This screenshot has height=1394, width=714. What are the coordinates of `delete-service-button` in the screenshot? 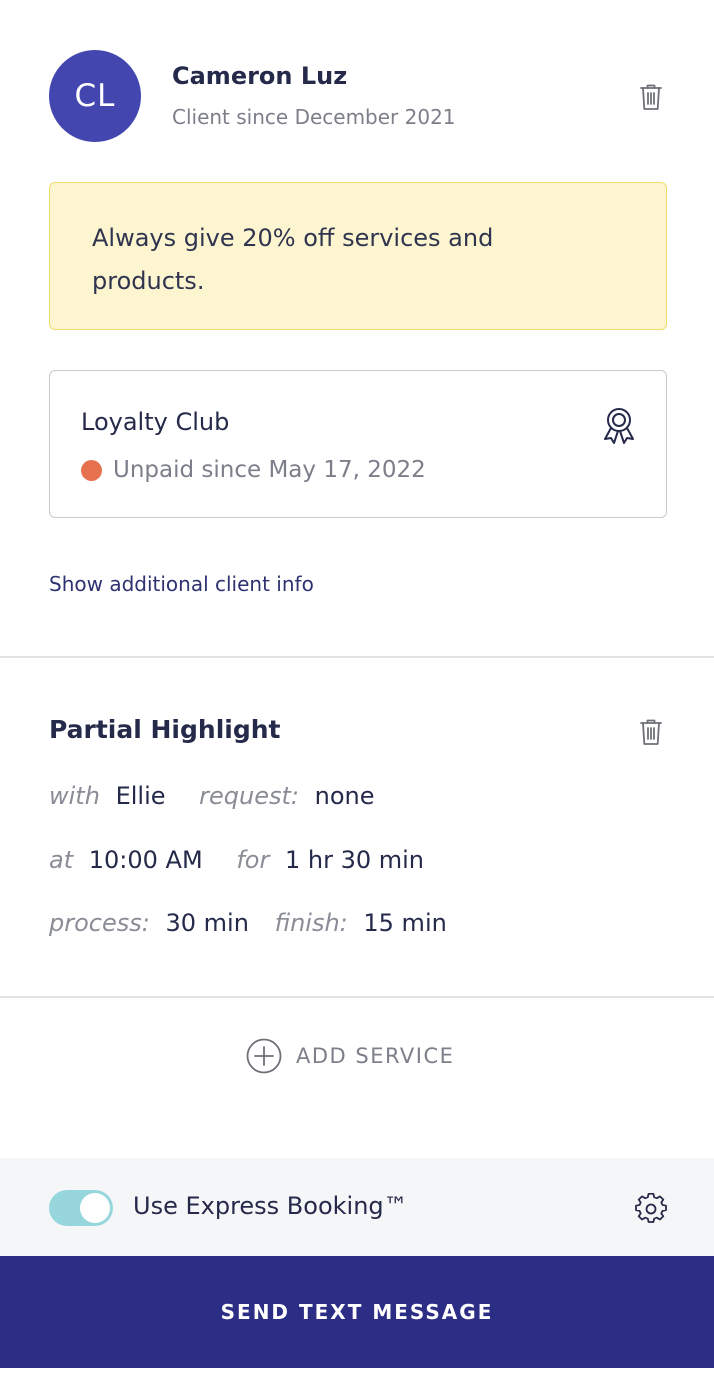 It's located at (651, 732).